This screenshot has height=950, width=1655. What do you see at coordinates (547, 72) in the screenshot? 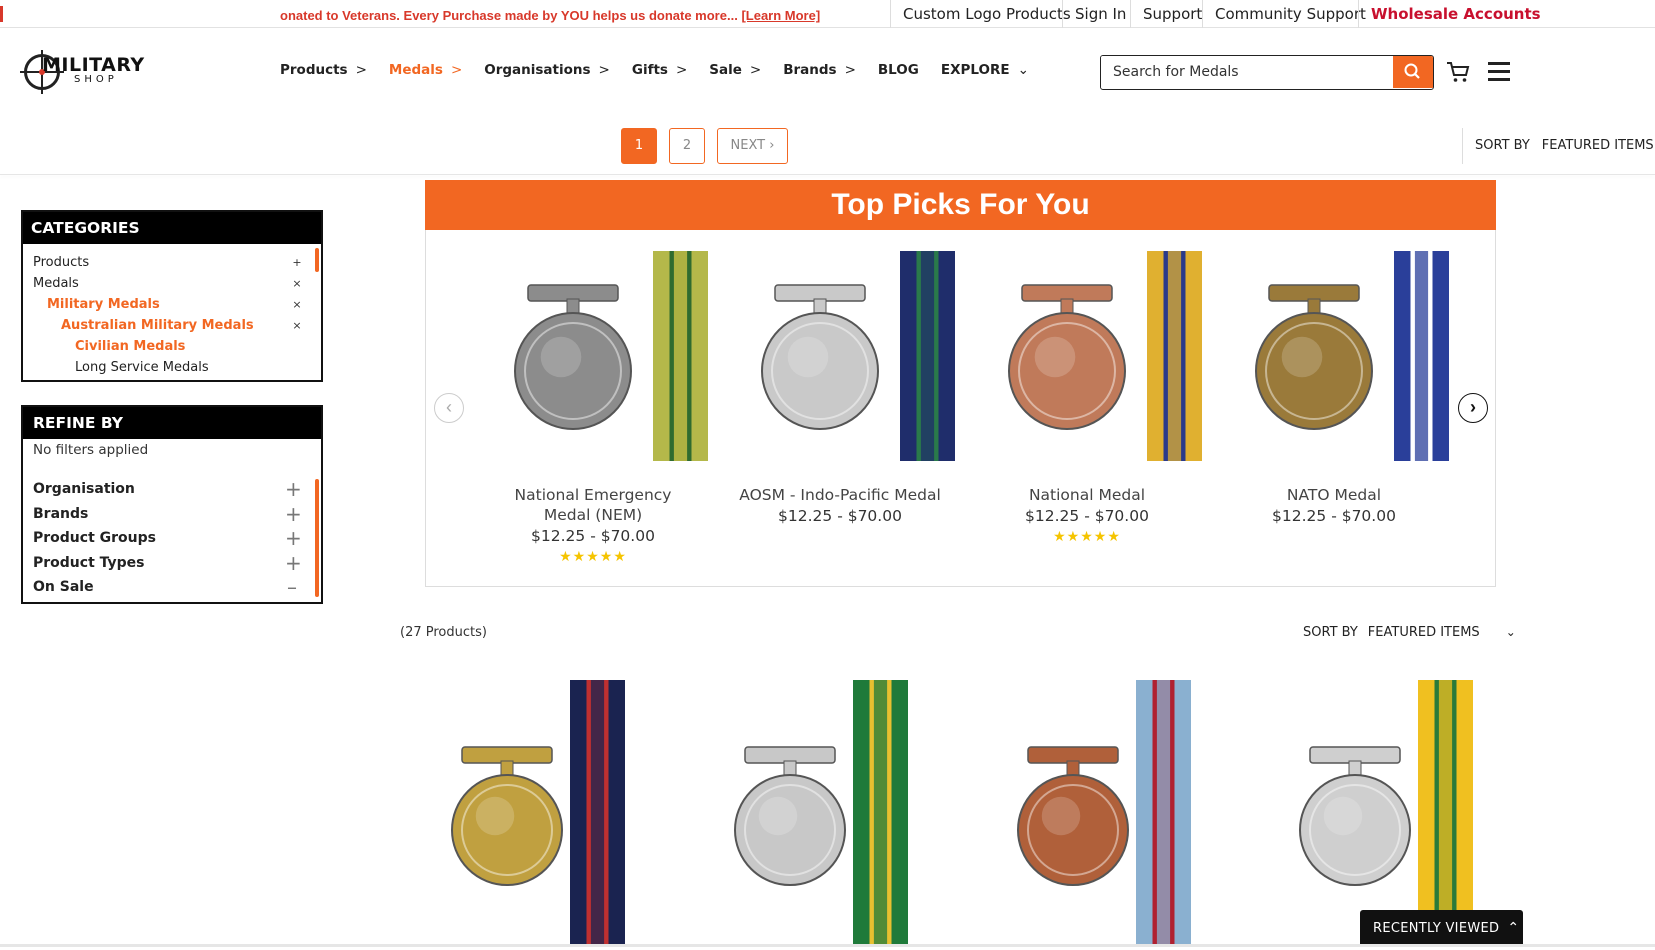
I see `nav-organisations: Organisations >` at bounding box center [547, 72].